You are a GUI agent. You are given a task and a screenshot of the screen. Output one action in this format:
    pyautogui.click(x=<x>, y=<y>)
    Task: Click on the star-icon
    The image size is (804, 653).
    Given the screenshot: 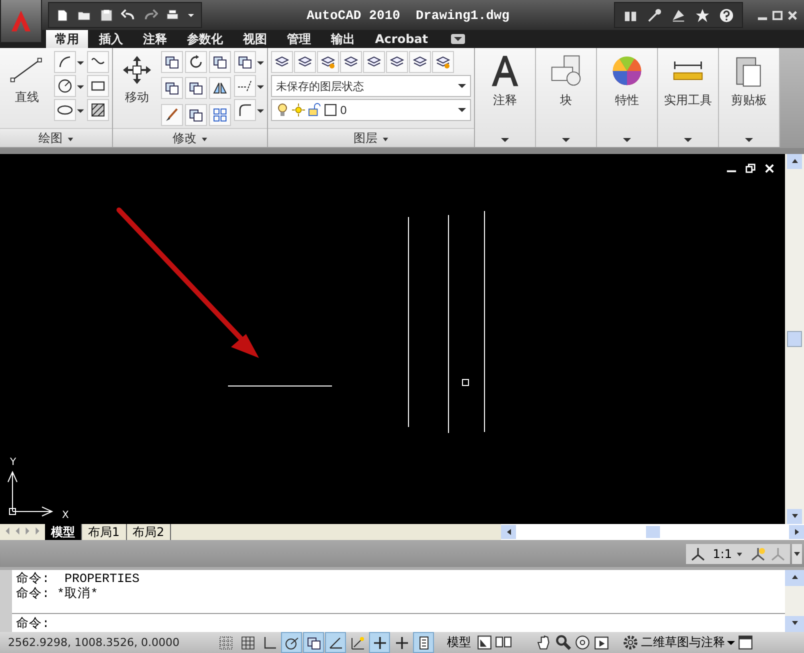 What is the action you would take?
    pyautogui.click(x=702, y=15)
    